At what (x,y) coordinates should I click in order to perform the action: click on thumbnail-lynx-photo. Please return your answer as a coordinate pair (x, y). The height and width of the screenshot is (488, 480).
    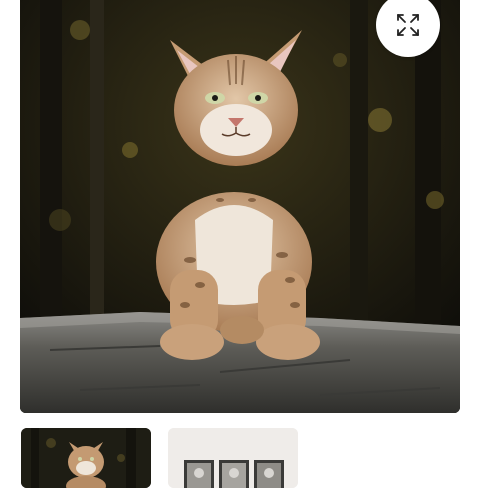
    Looking at the image, I should click on (86, 458).